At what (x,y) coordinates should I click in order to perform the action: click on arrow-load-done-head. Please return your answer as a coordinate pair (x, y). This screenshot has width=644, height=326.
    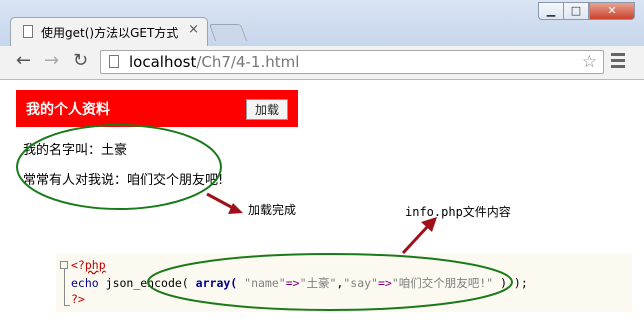
    Looking at the image, I should click on (235, 208).